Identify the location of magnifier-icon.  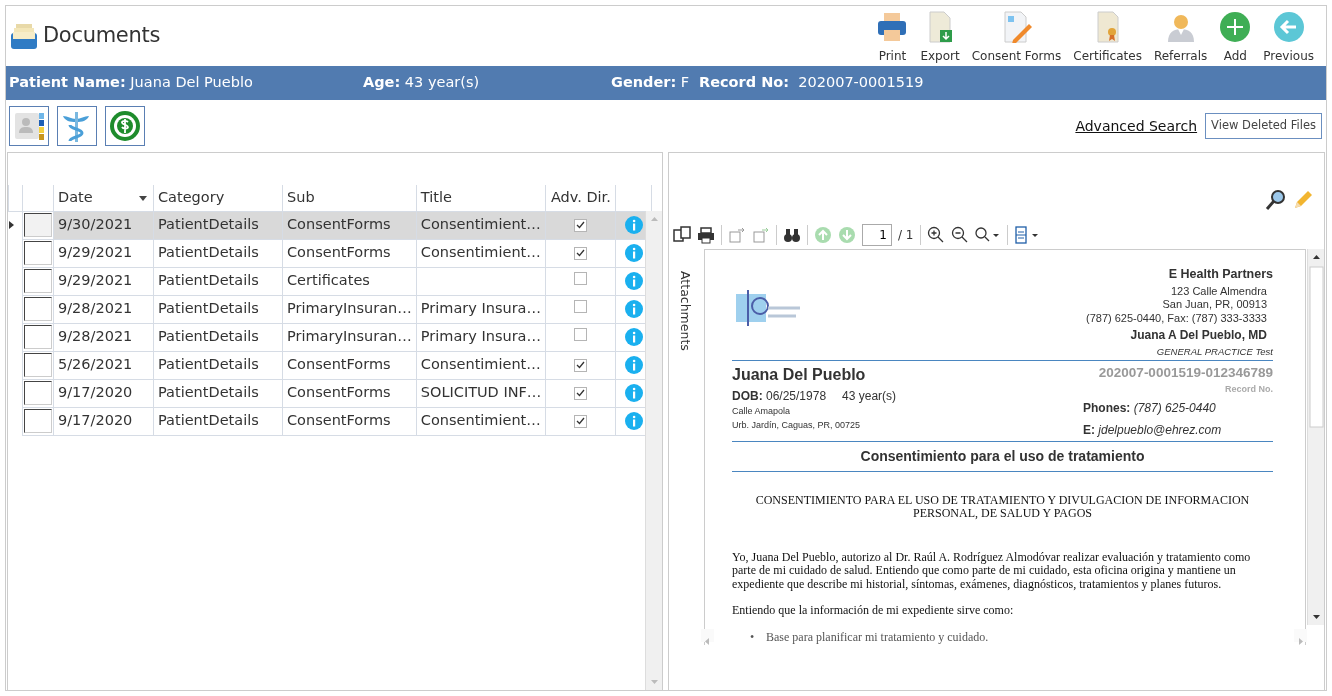
(1275, 199).